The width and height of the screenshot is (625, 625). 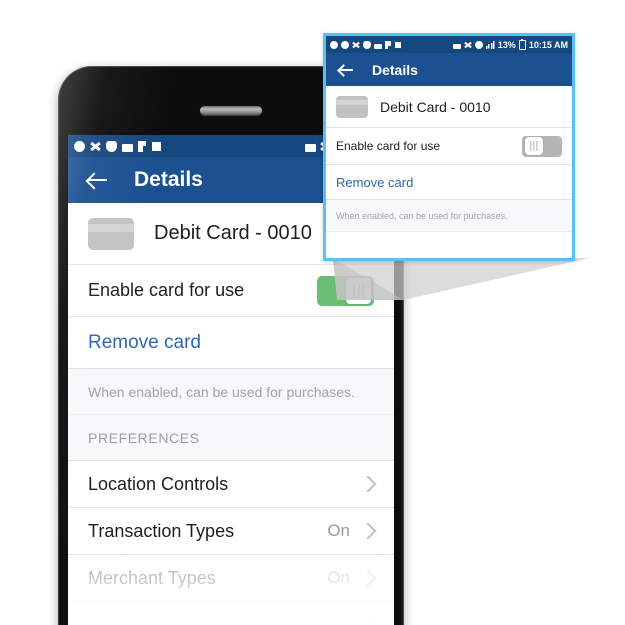 What do you see at coordinates (449, 44) in the screenshot?
I see `inset-status-bar: 13% 10:15 AM` at bounding box center [449, 44].